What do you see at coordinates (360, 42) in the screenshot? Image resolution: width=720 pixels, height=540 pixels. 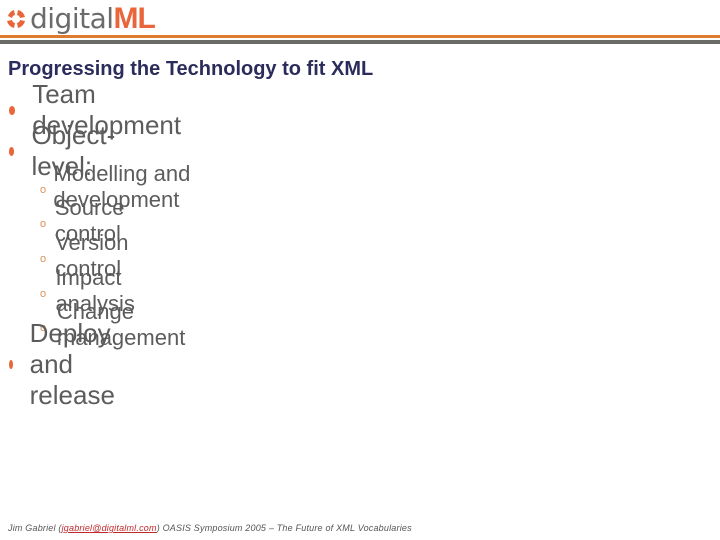 I see `header-rule-gray` at bounding box center [360, 42].